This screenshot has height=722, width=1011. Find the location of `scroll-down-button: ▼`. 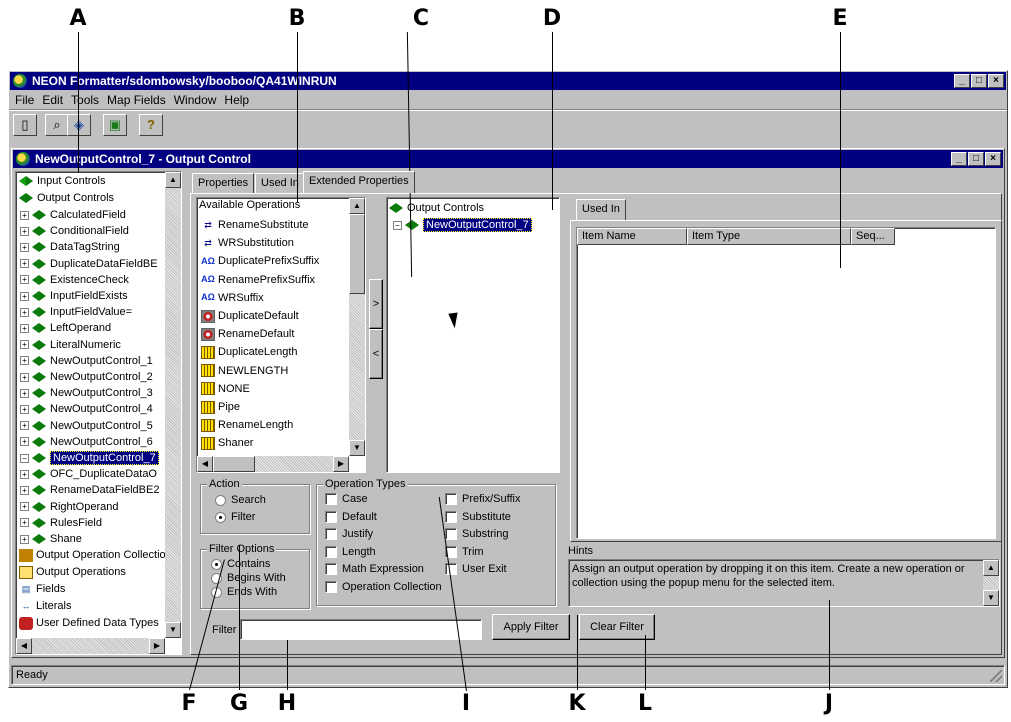

scroll-down-button: ▼ is located at coordinates (173, 630).